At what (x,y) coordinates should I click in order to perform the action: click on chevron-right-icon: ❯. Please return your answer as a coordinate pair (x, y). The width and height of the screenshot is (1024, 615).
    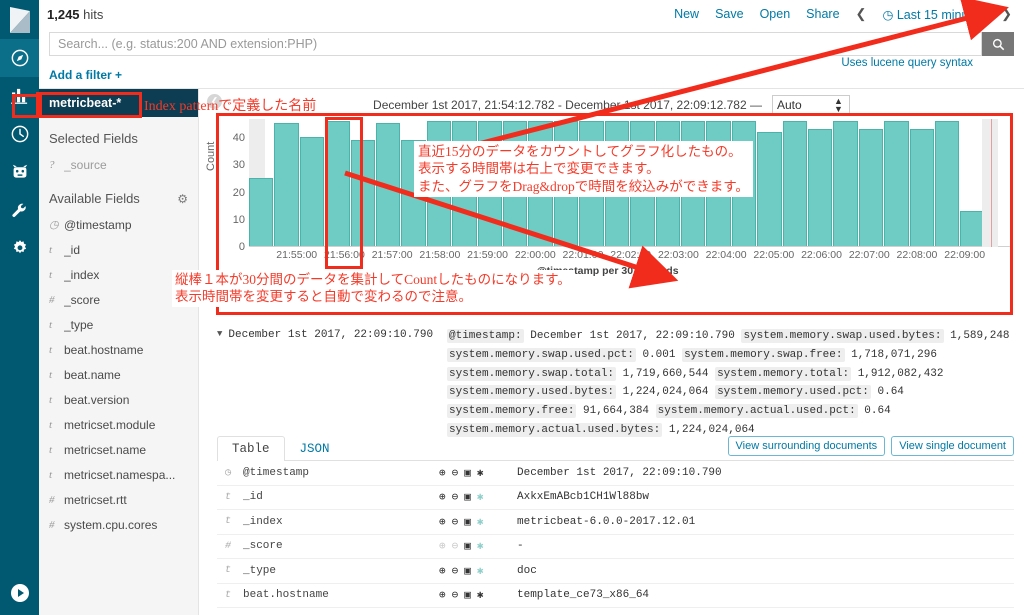
    Looking at the image, I should click on (1006, 14).